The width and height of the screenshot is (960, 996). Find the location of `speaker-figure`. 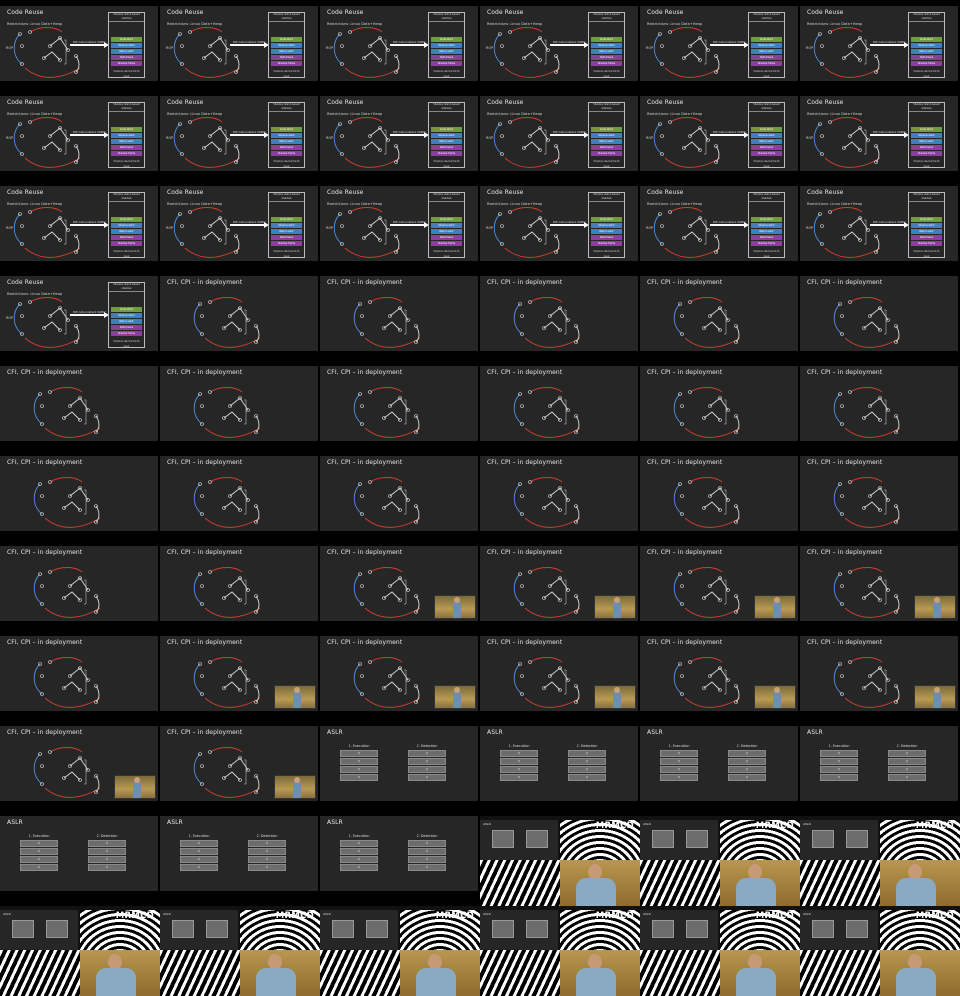

speaker-figure is located at coordinates (617, 607).